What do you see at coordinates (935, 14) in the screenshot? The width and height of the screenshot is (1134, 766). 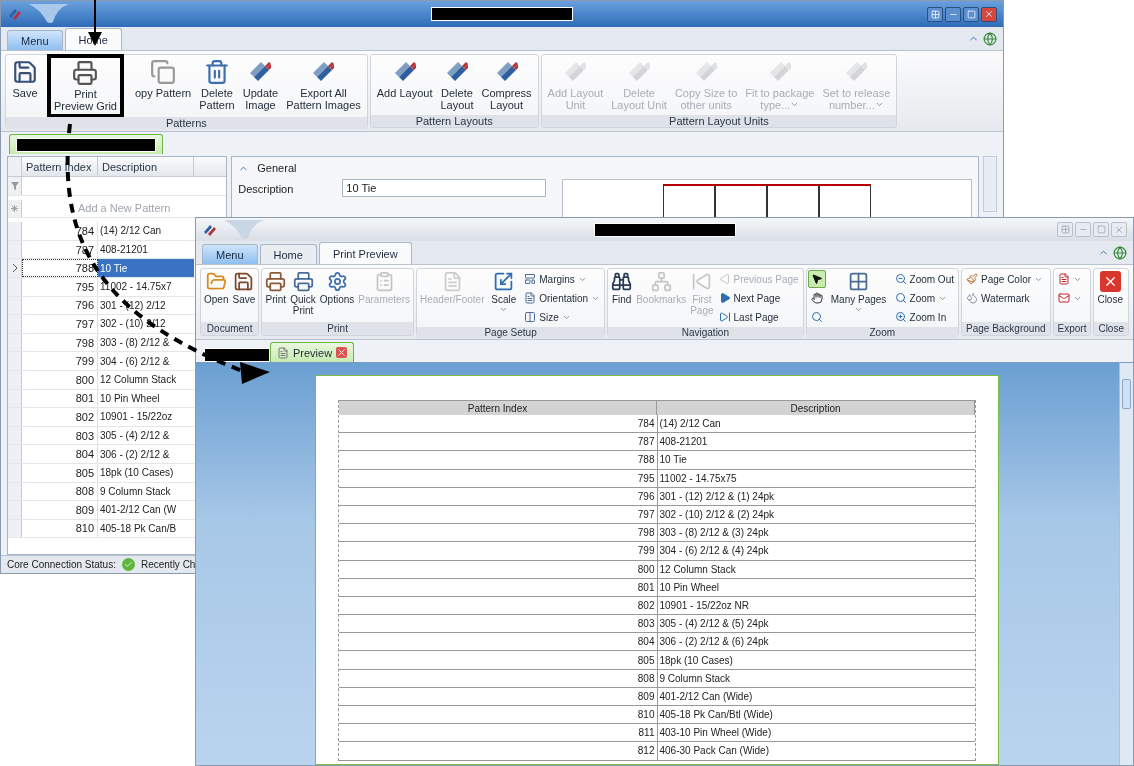 I see `restore-button` at bounding box center [935, 14].